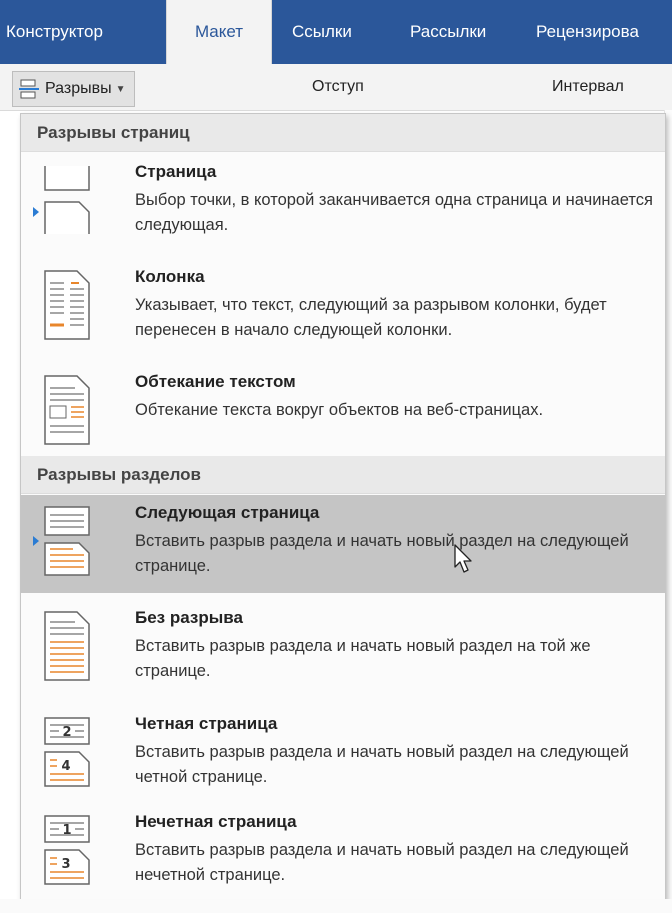 The width and height of the screenshot is (672, 913). Describe the element at coordinates (66, 830) in the screenshot. I see `svg-text: 1` at that location.